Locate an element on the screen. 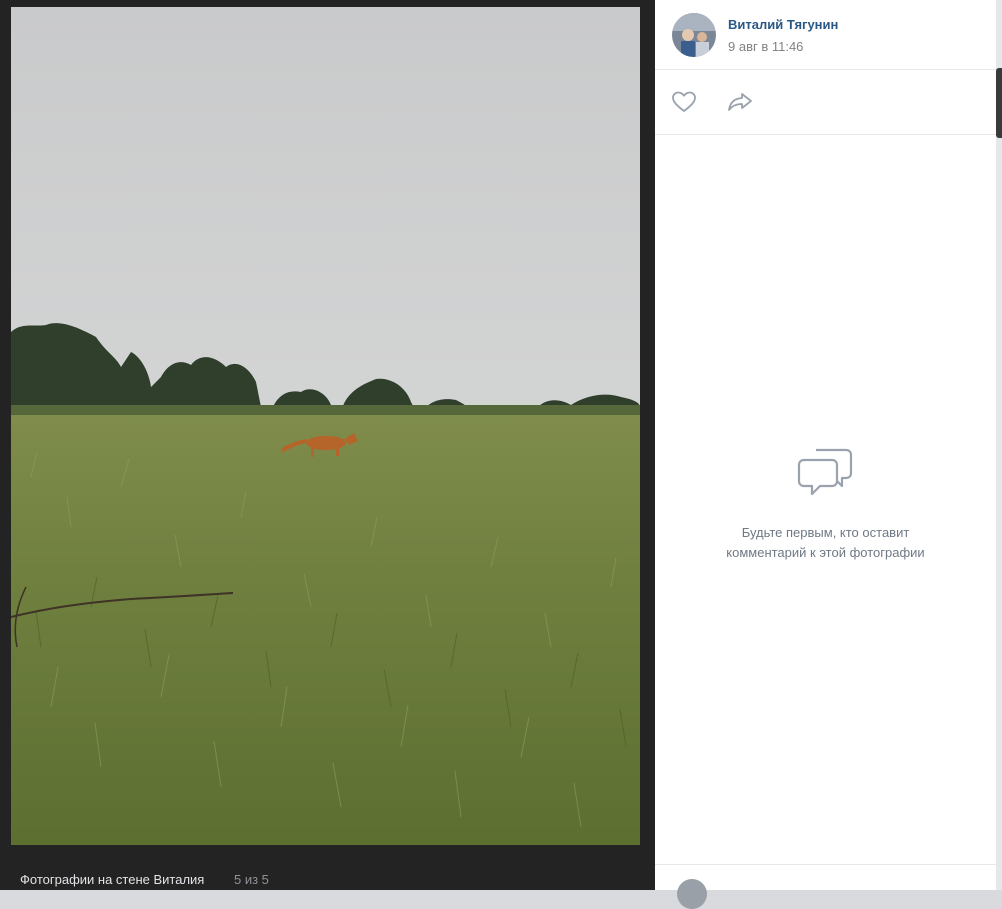 This screenshot has height=909, width=1002. avatar is located at coordinates (694, 35).